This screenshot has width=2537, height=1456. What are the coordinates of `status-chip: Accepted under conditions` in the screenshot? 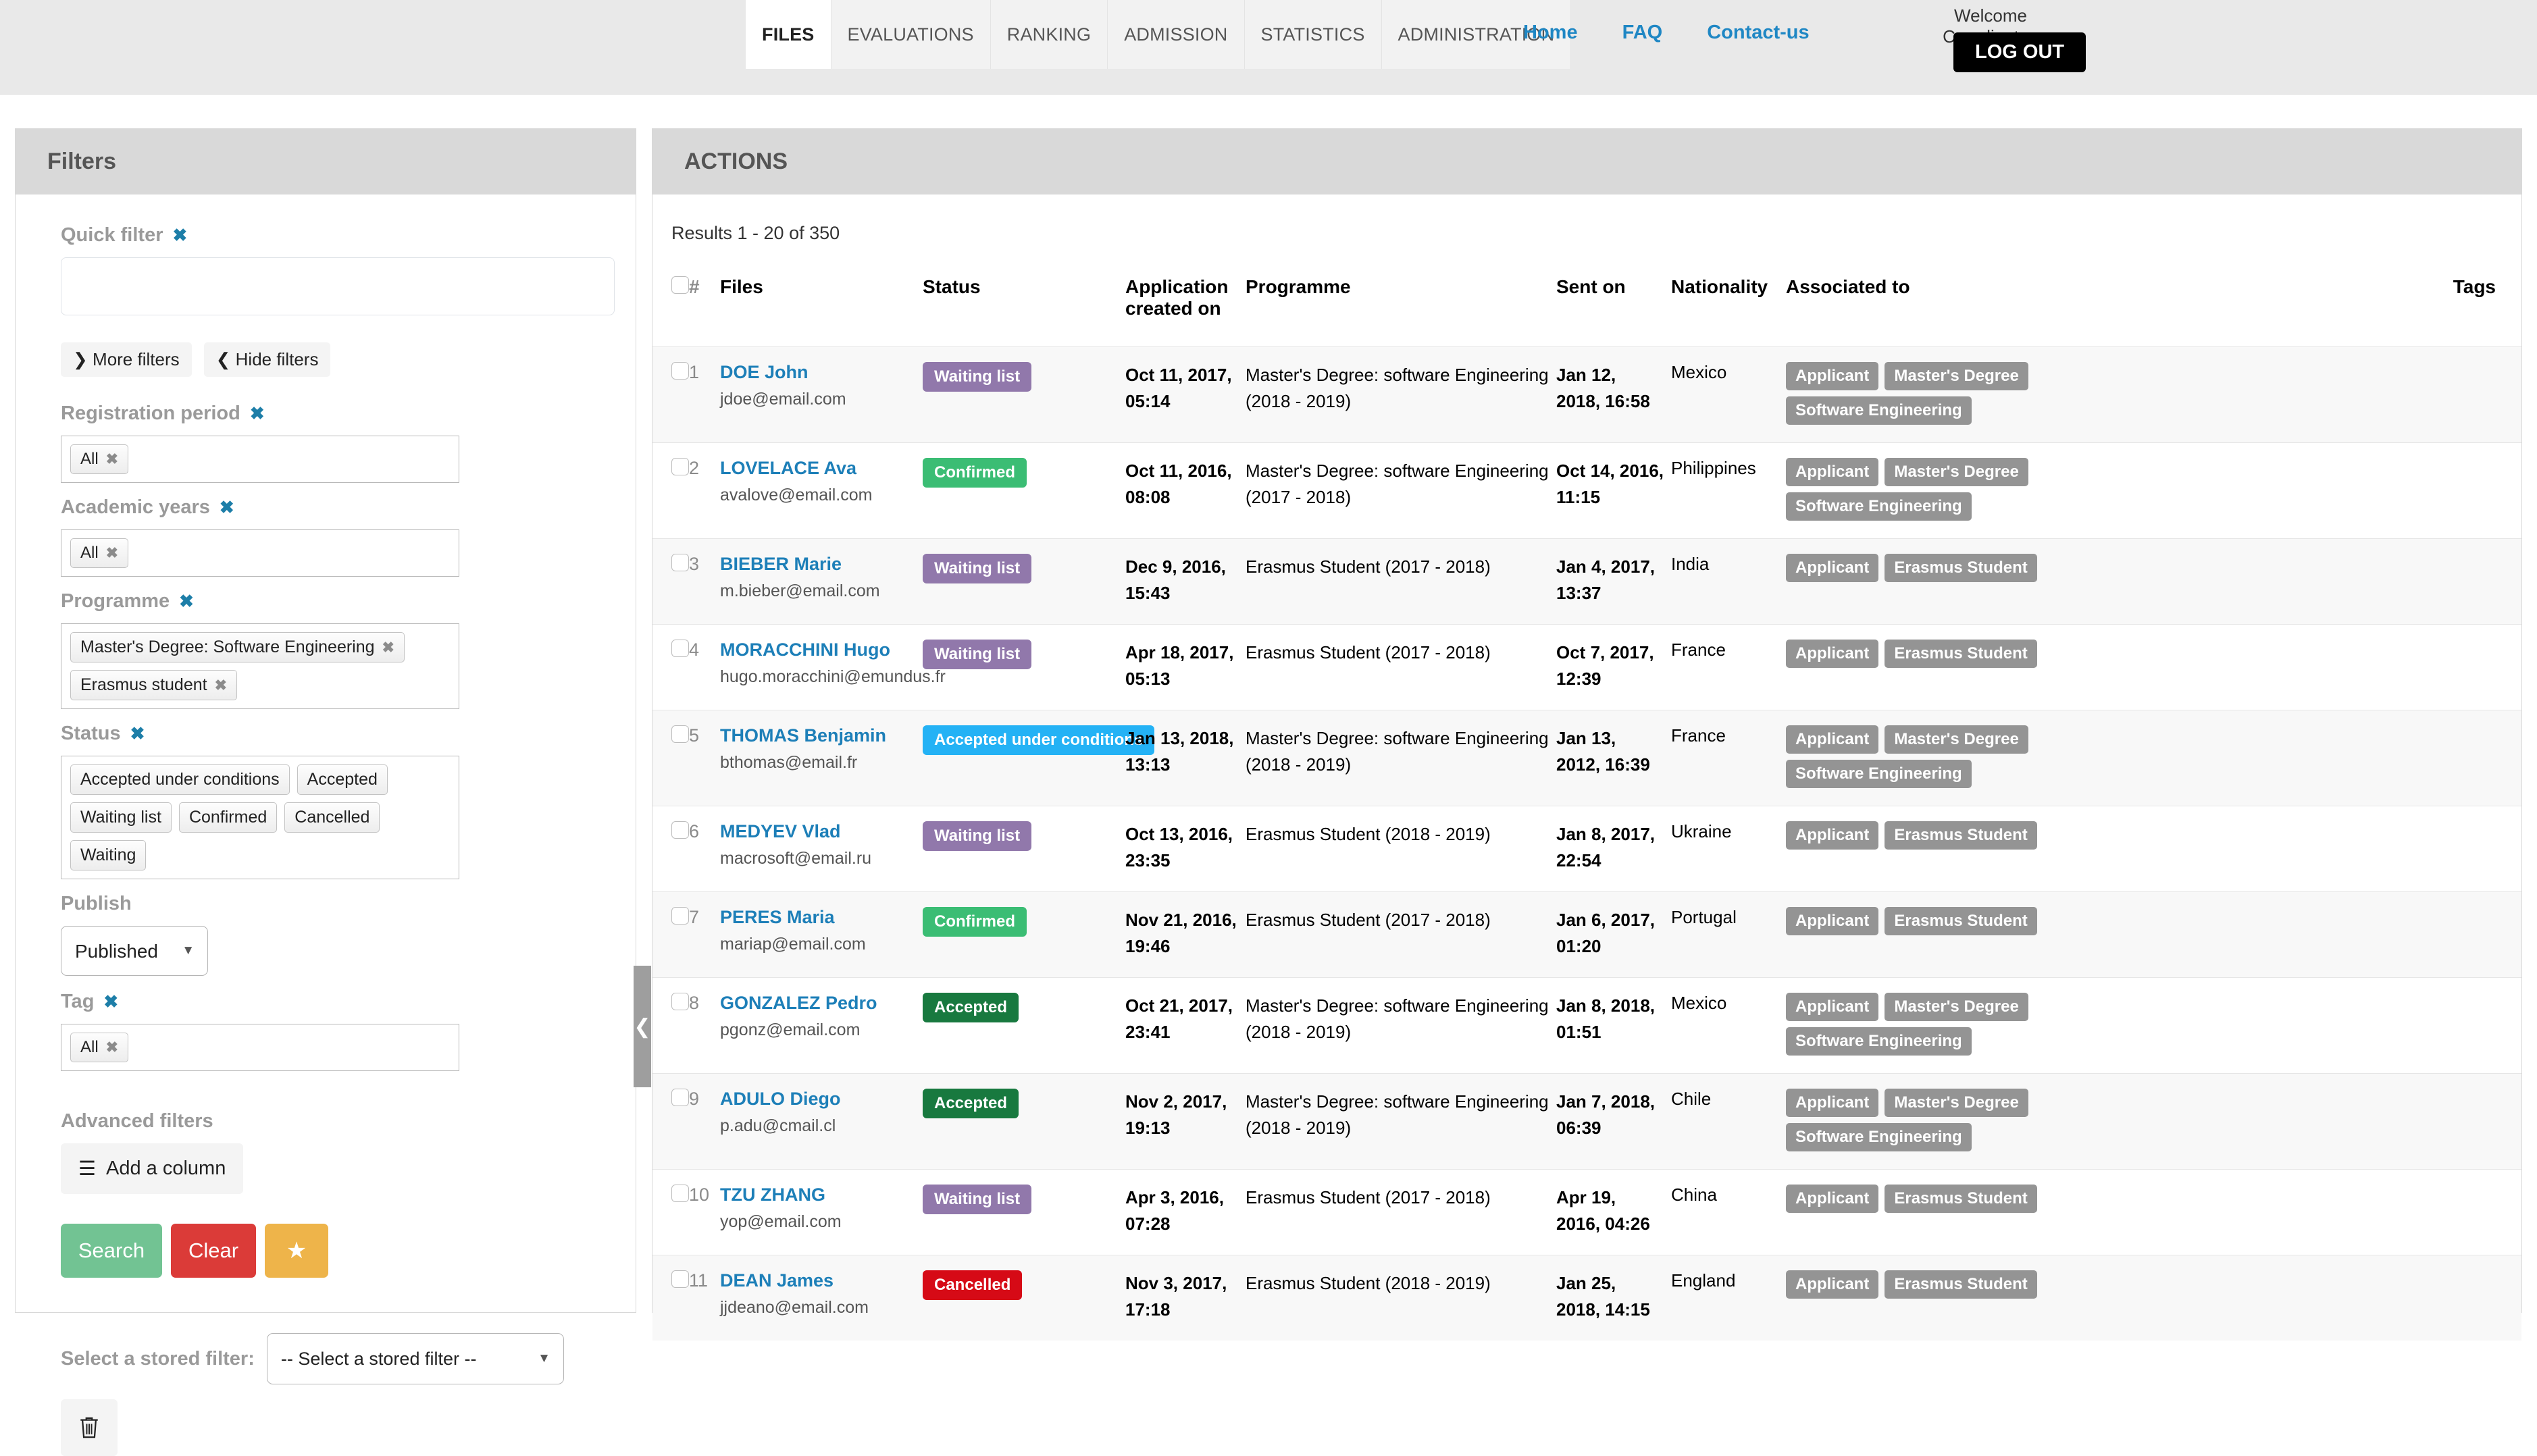 It's located at (180, 780).